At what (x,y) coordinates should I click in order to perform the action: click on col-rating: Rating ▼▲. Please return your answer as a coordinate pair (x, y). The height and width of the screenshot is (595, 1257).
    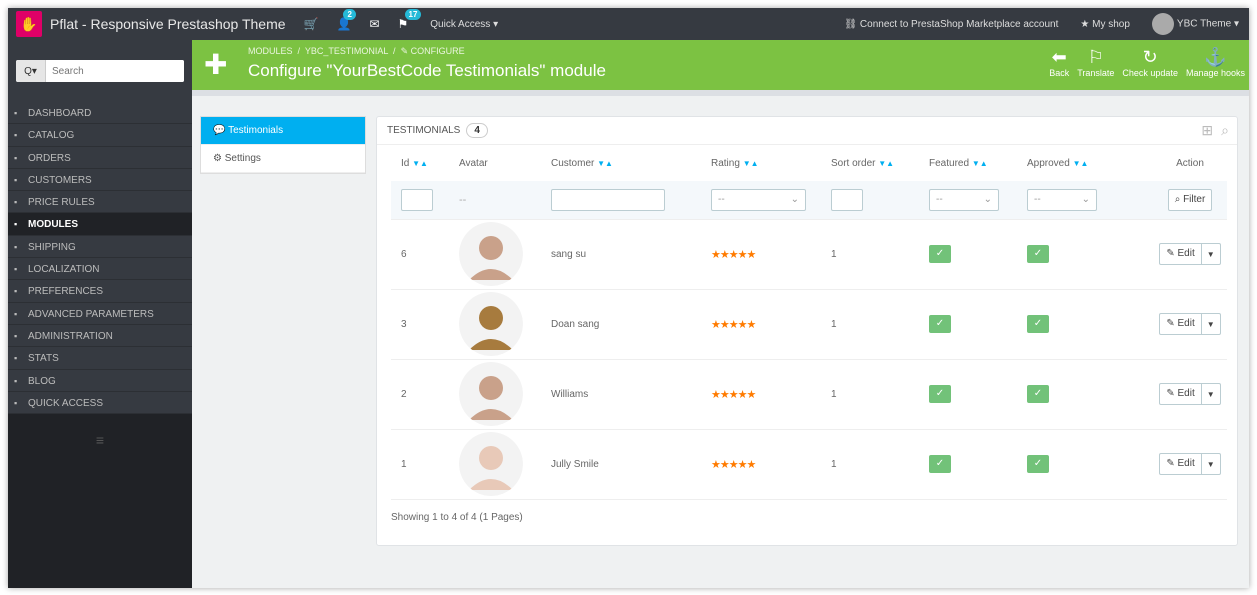
    Looking at the image, I should click on (761, 163).